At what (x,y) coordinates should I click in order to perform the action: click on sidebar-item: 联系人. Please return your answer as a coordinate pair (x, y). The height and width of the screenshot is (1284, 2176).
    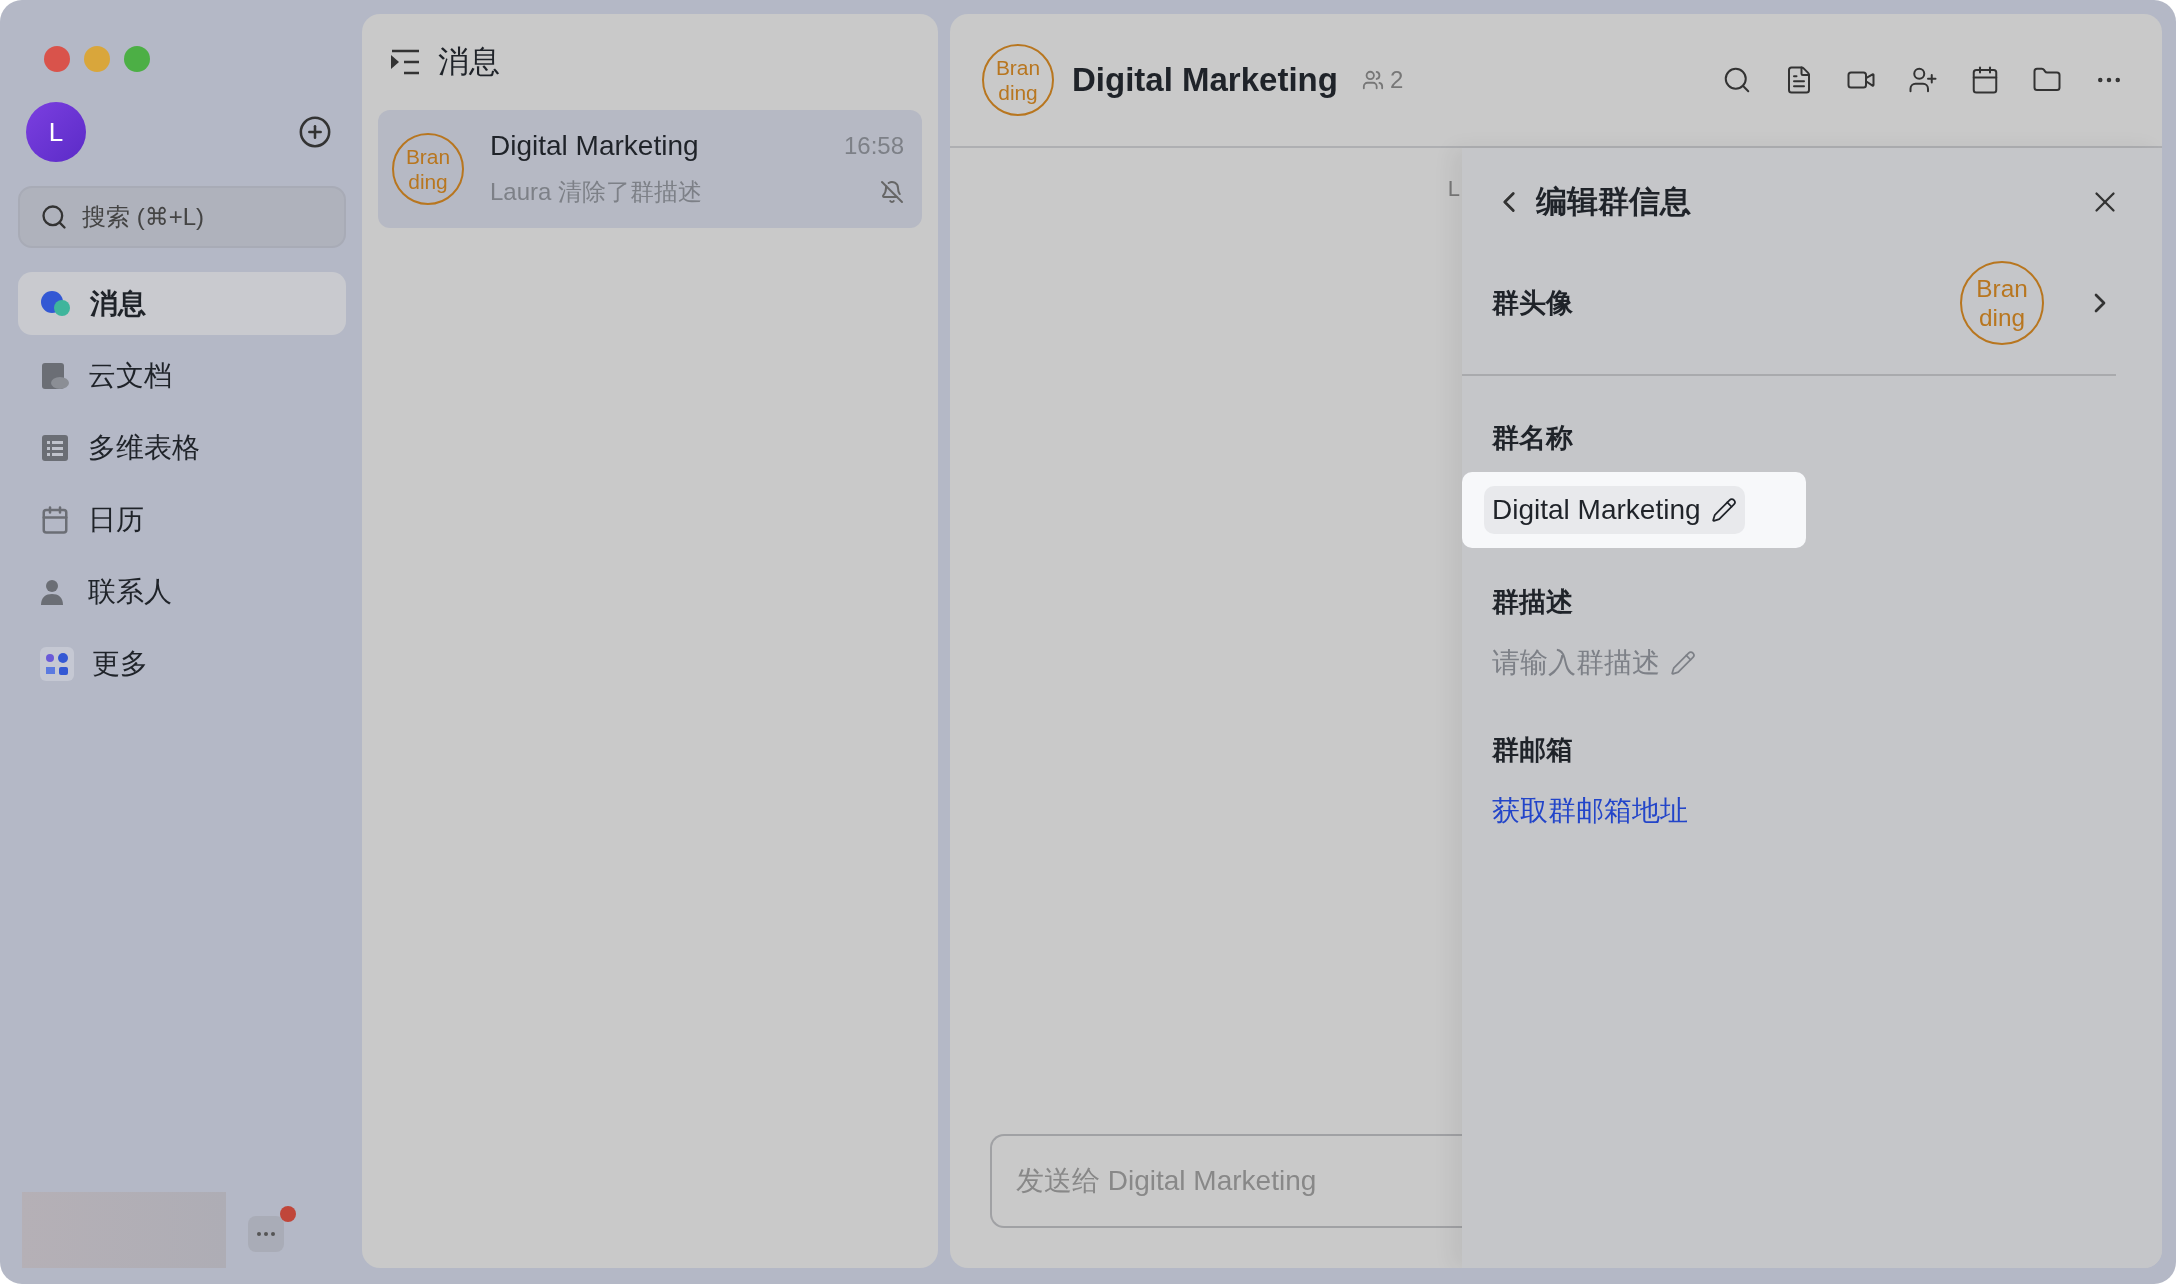
    Looking at the image, I should click on (182, 591).